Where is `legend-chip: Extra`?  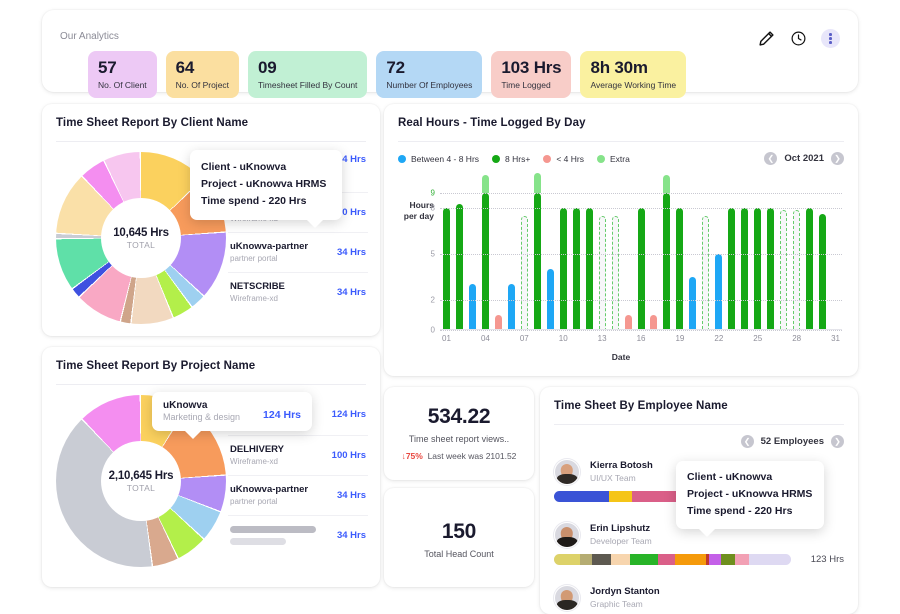 legend-chip: Extra is located at coordinates (613, 159).